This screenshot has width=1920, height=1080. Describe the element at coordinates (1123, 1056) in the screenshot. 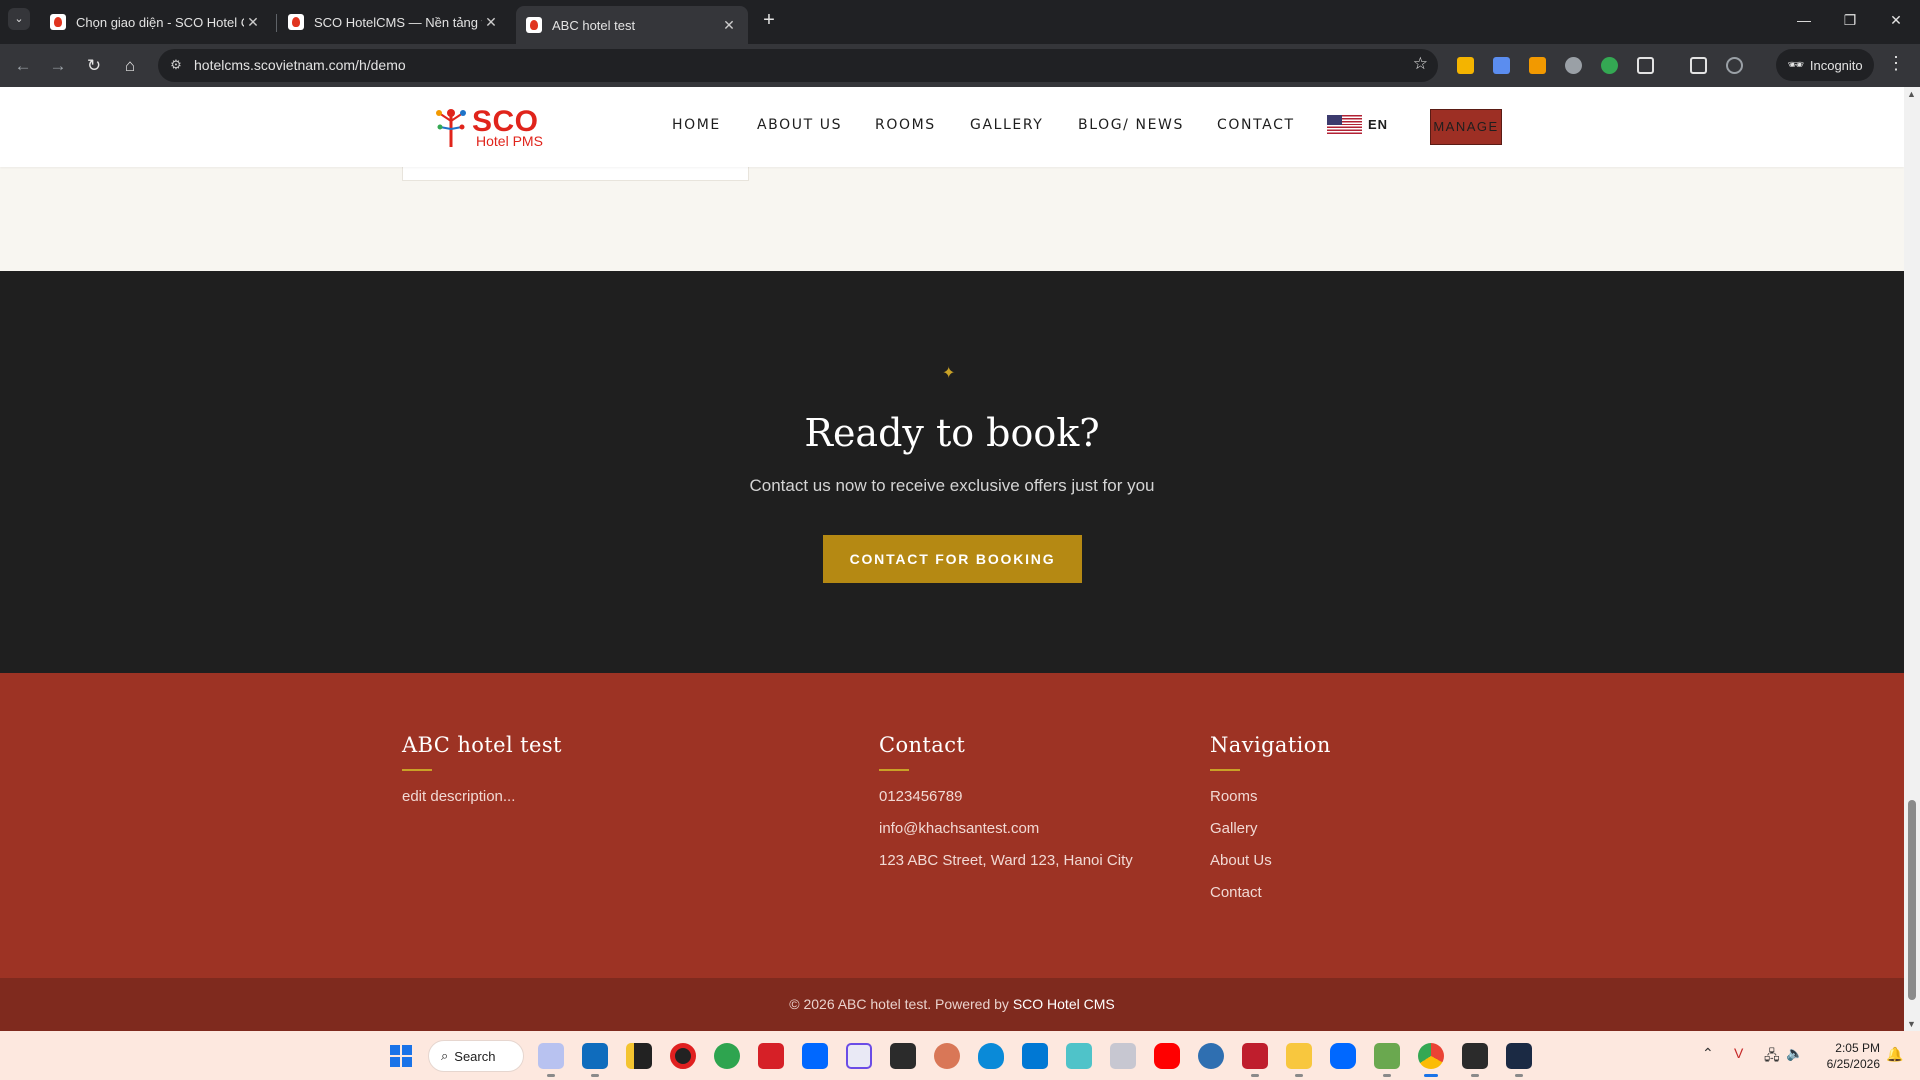

I see `taskbar-slack-icon` at that location.